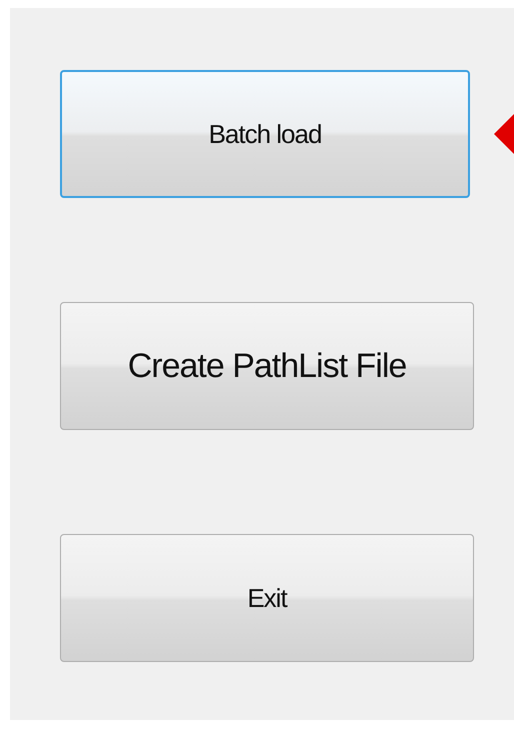 This screenshot has width=514, height=748. What do you see at coordinates (267, 366) in the screenshot?
I see `action-button: Create PathList File` at bounding box center [267, 366].